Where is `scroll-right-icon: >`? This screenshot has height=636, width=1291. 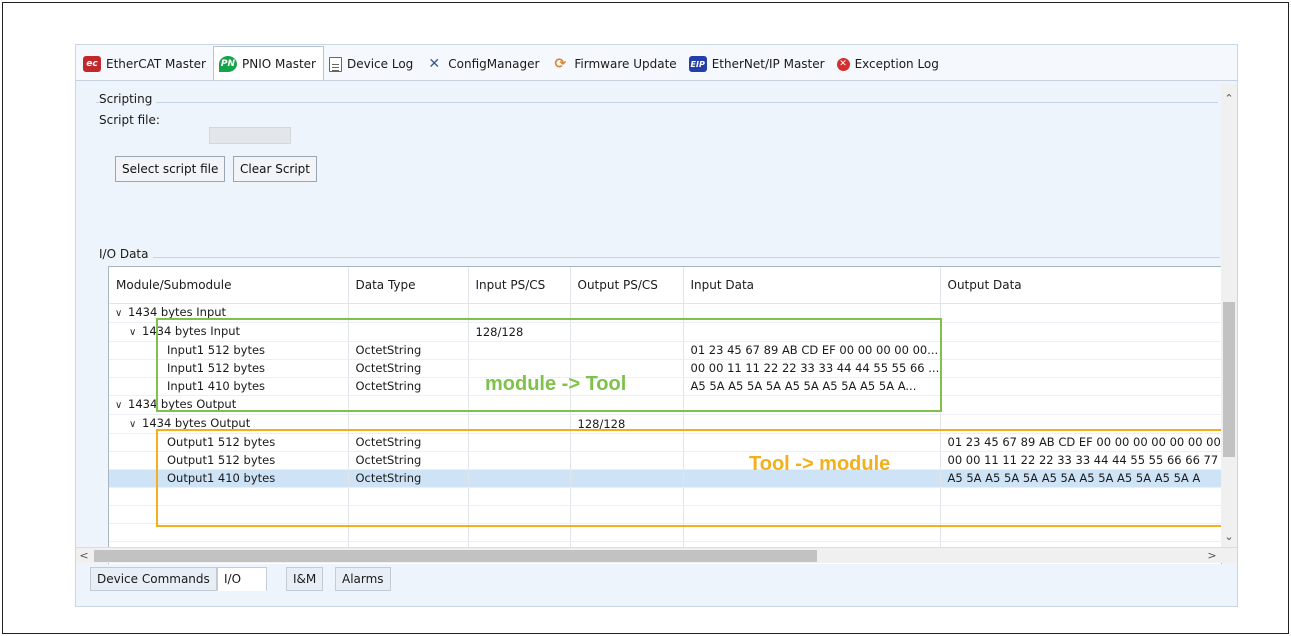
scroll-right-icon: > is located at coordinates (1212, 555).